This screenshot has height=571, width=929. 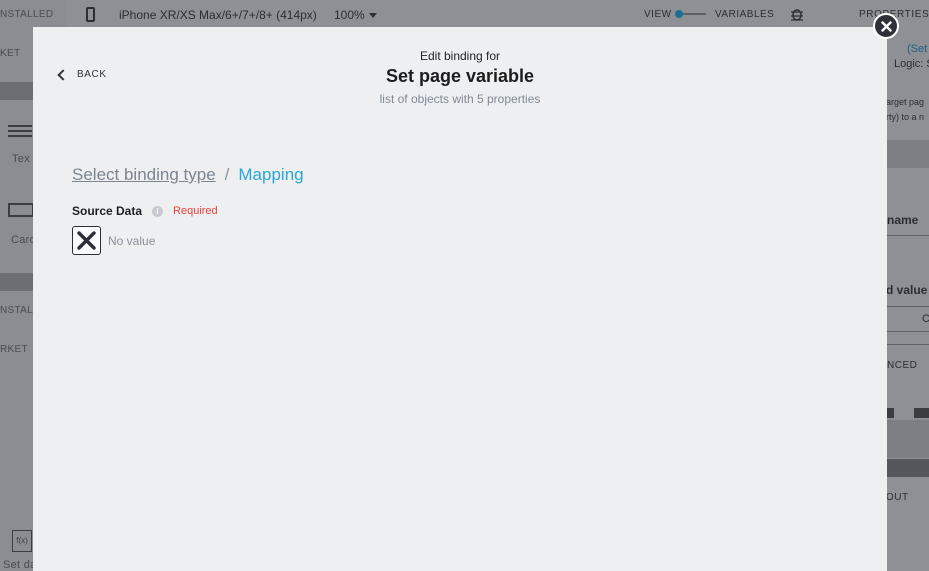 I want to click on field-label: Source Data, so click(x=107, y=211).